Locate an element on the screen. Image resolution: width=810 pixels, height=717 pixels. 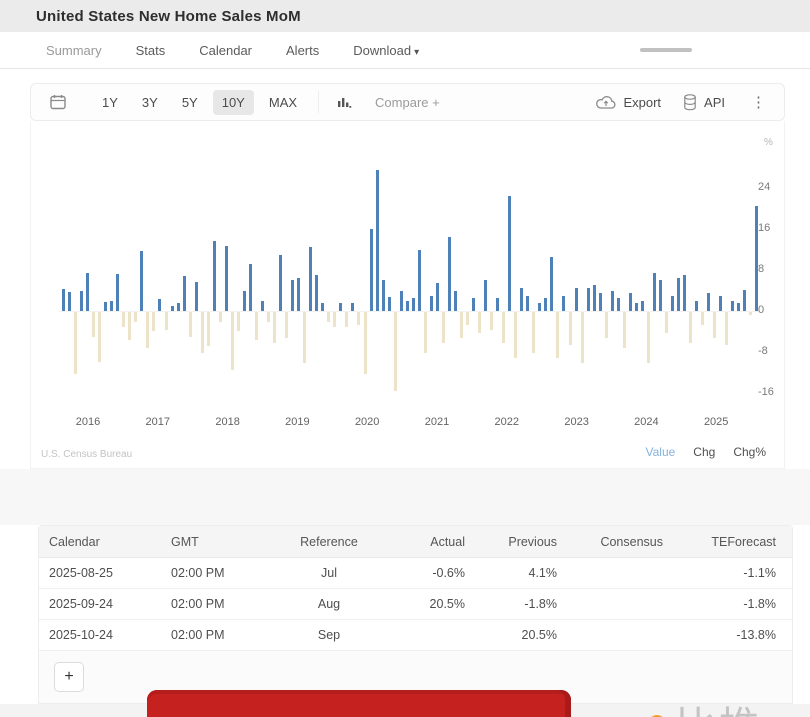
table-cell: 2025-08-25 is located at coordinates (81, 573).